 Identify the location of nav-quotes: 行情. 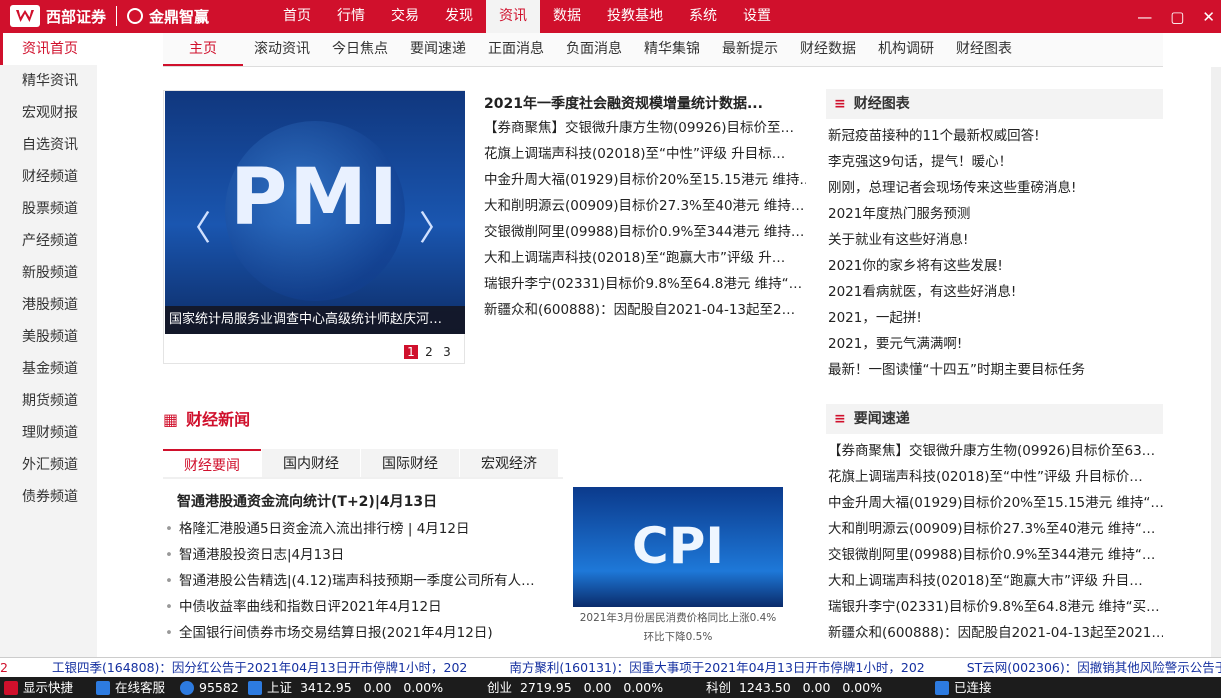
(351, 16).